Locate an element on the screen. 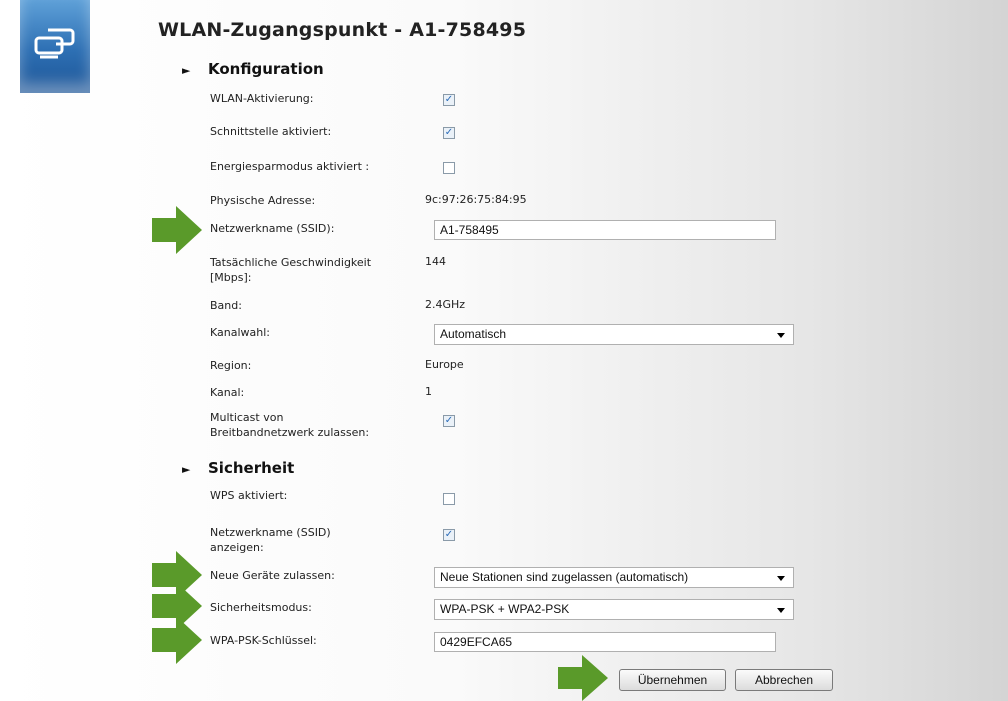  psk-input: 0429EFCA65 is located at coordinates (605, 642).